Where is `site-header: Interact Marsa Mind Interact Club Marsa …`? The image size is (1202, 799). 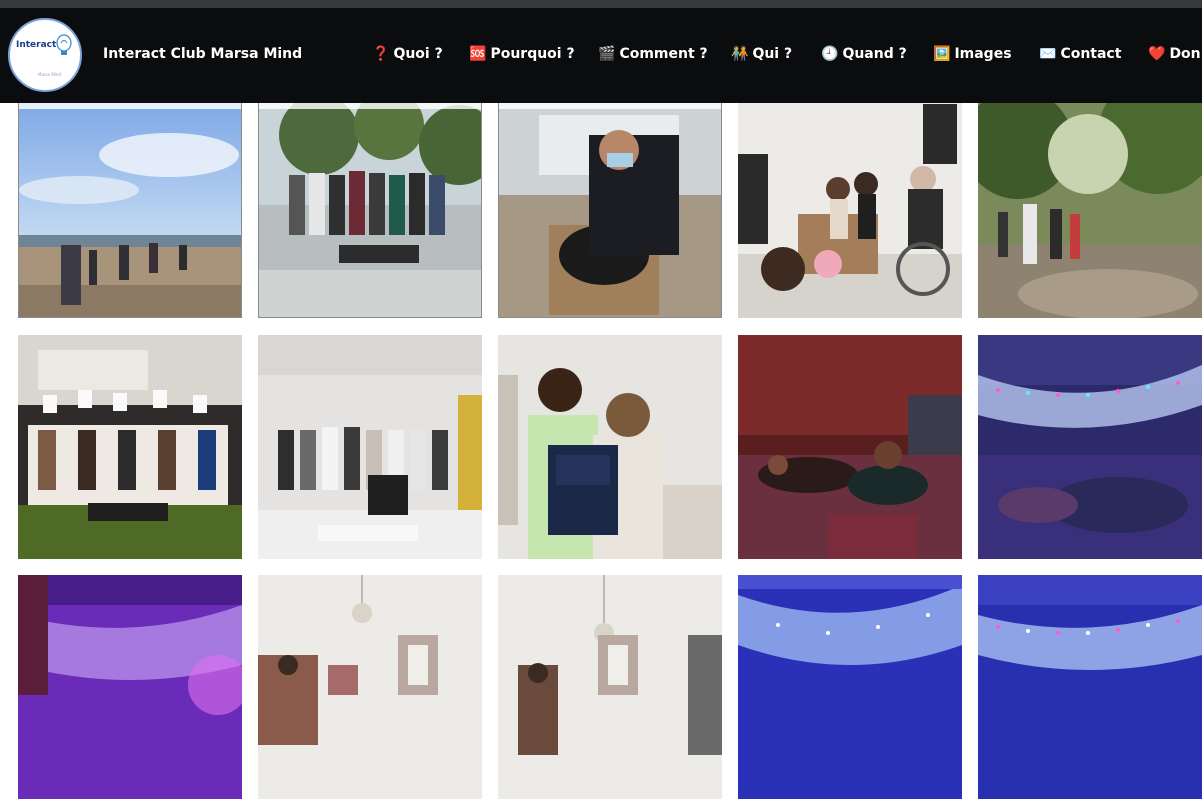 site-header: Interact Marsa Mind Interact Club Marsa … is located at coordinates (601, 55).